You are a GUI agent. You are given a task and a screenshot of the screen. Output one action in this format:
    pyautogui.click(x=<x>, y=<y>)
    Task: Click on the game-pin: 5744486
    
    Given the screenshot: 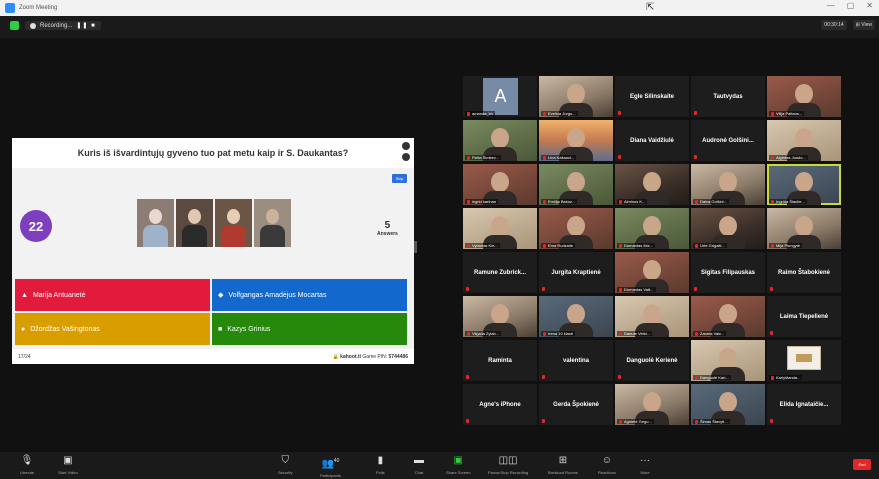 What is the action you would take?
    pyautogui.click(x=398, y=356)
    